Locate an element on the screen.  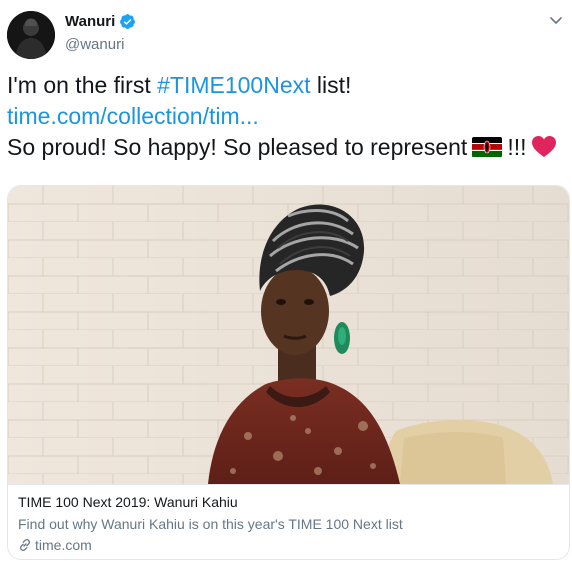
card-title: TIME 100 Next 2019: Wanuri Kahiu is located at coordinates (128, 502).